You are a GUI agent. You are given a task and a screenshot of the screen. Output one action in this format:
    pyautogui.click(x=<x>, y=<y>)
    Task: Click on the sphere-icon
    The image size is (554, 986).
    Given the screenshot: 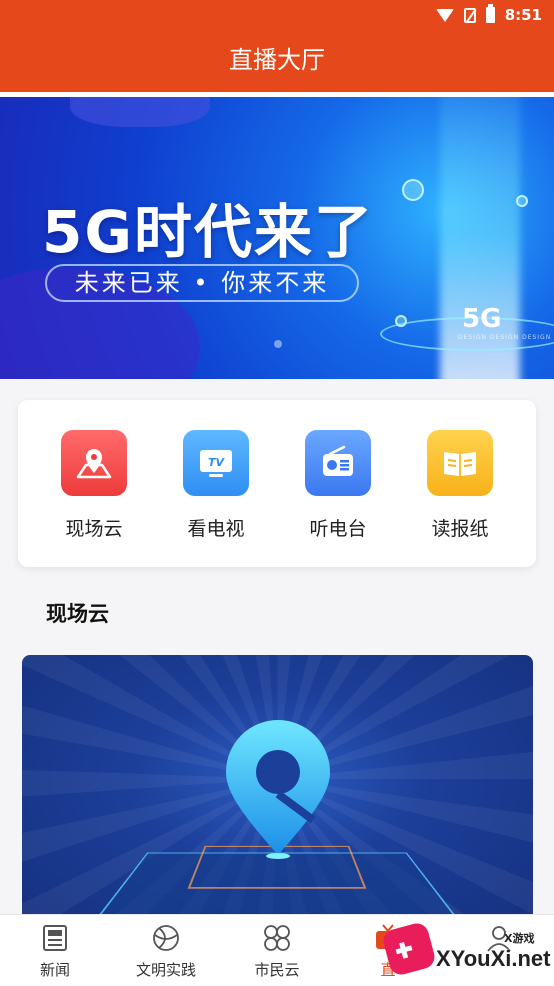 What is the action you would take?
    pyautogui.click(x=166, y=938)
    